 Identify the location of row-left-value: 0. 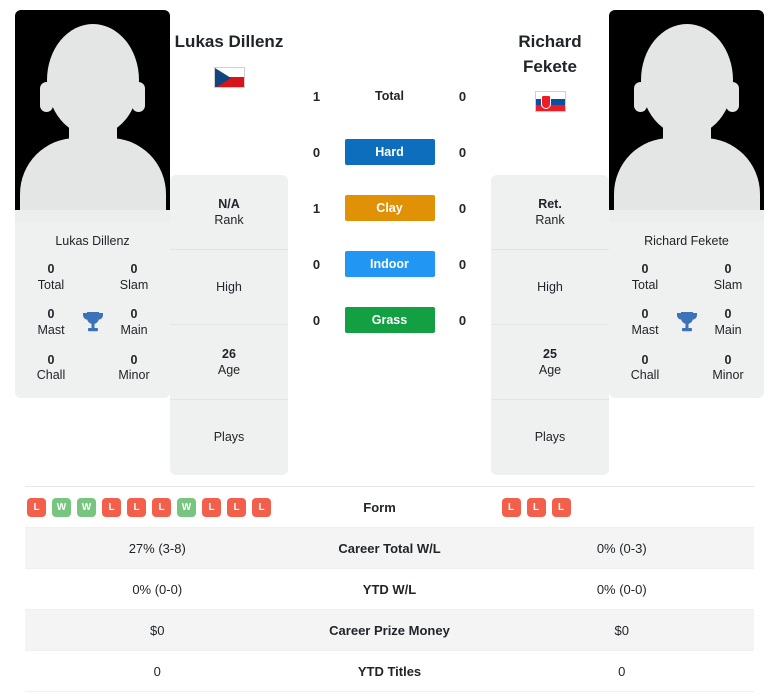
(157, 671).